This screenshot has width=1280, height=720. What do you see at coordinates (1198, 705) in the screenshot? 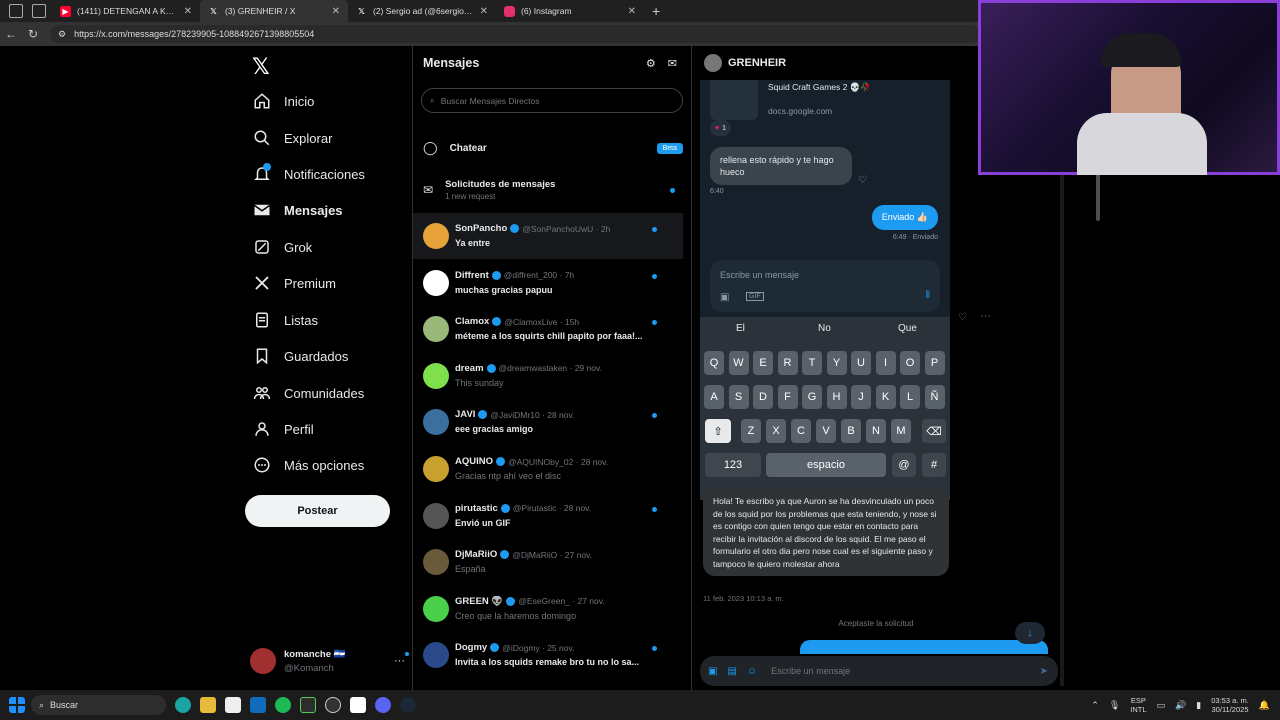
I see `battery-icon: ▮` at bounding box center [1198, 705].